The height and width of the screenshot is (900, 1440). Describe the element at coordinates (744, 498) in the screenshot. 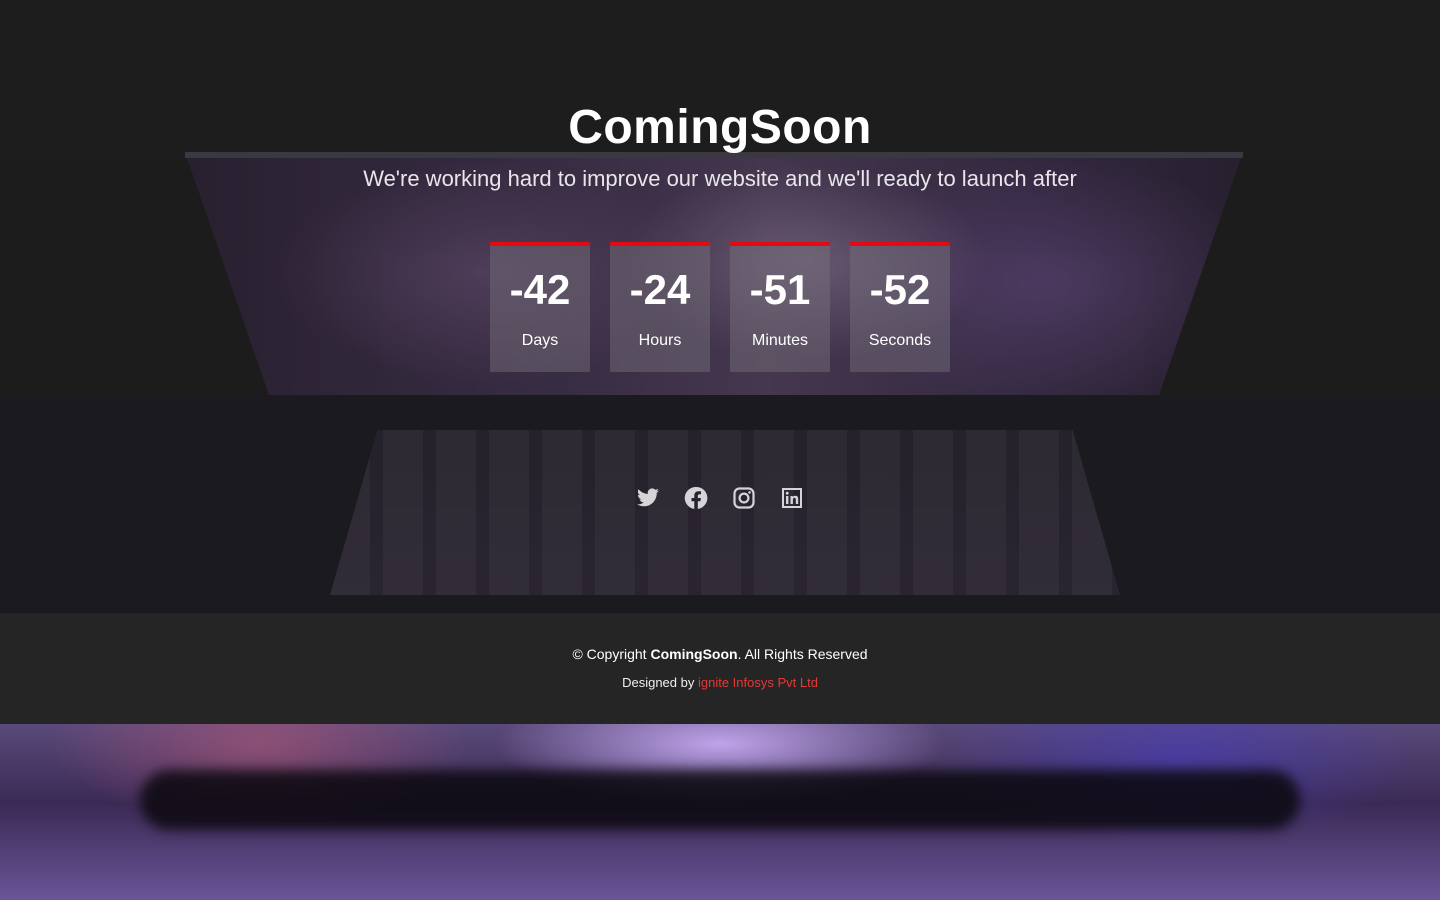

I see `instagram-icon` at that location.